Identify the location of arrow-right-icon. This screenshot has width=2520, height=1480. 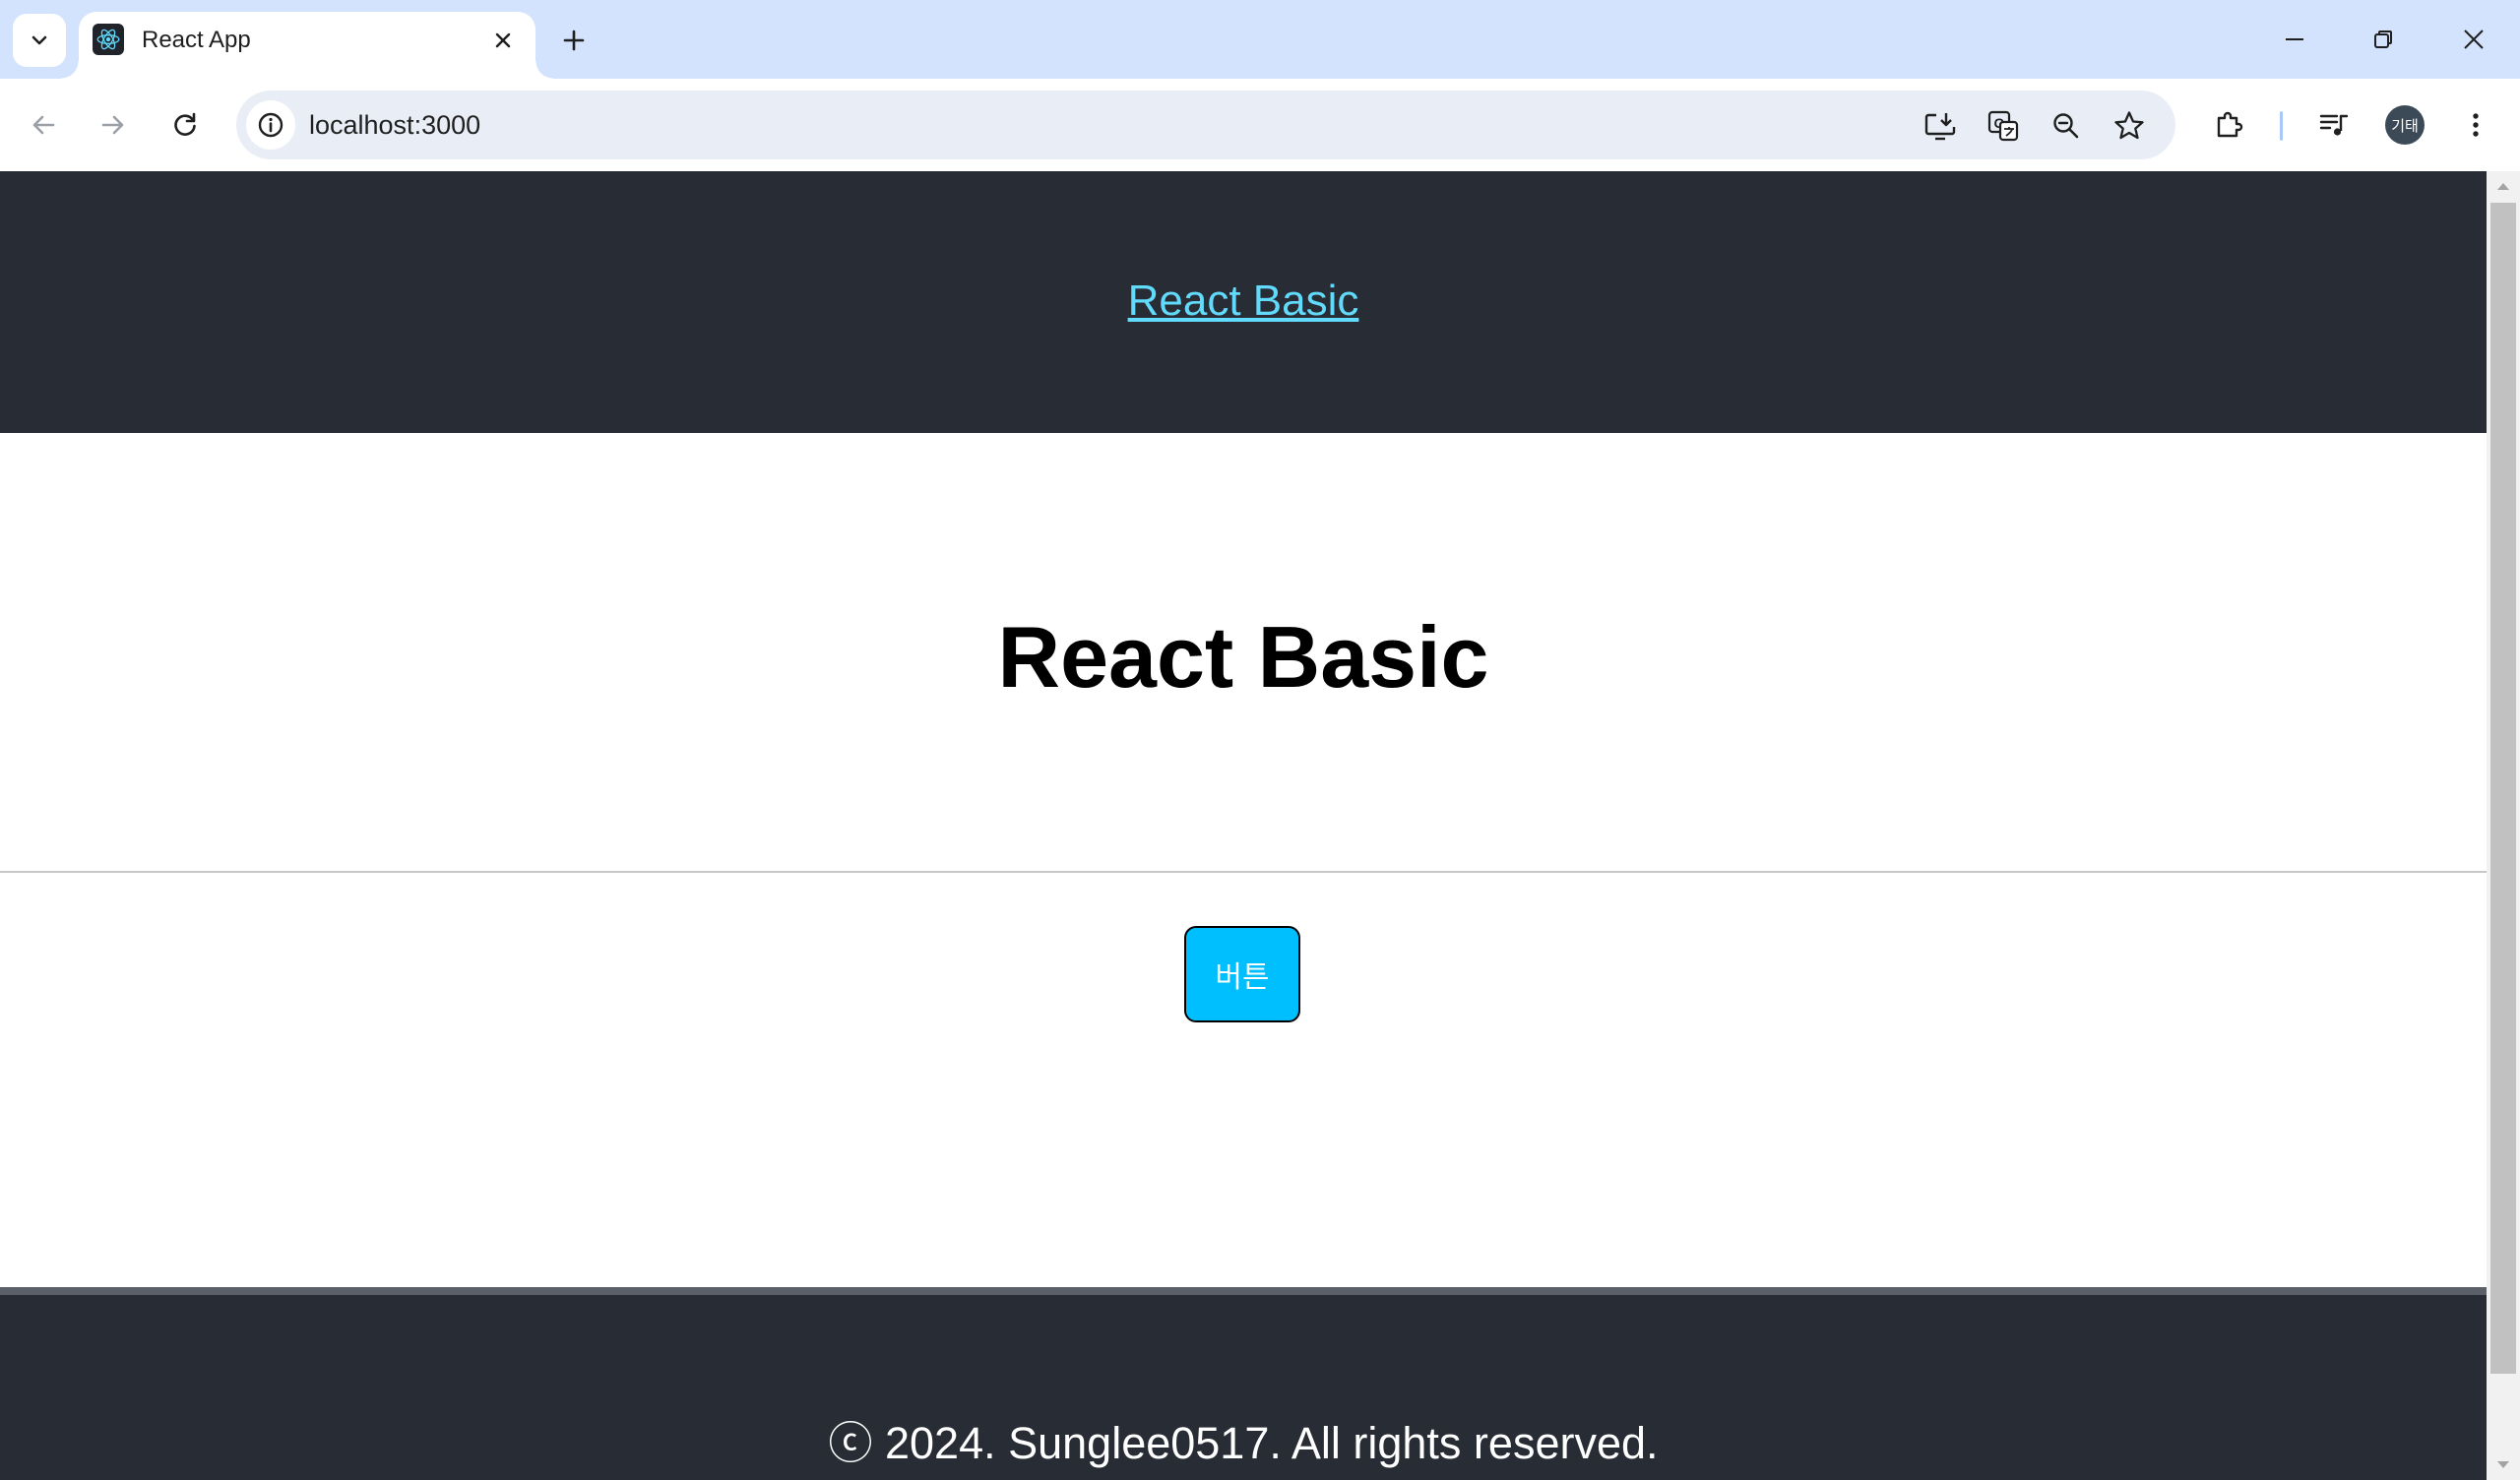
(112, 125).